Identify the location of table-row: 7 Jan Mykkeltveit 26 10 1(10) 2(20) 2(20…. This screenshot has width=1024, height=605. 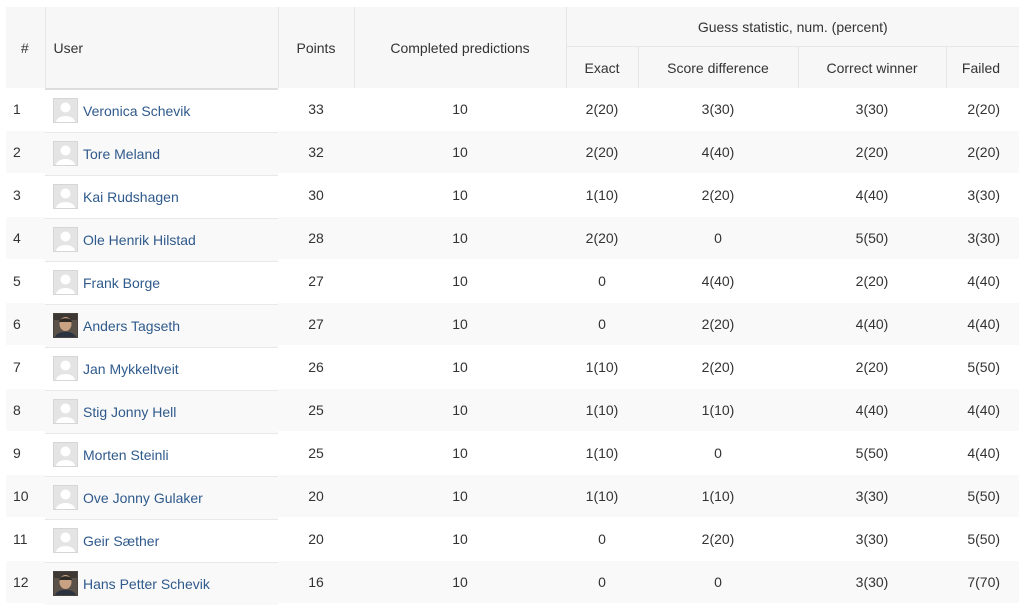
(513, 367).